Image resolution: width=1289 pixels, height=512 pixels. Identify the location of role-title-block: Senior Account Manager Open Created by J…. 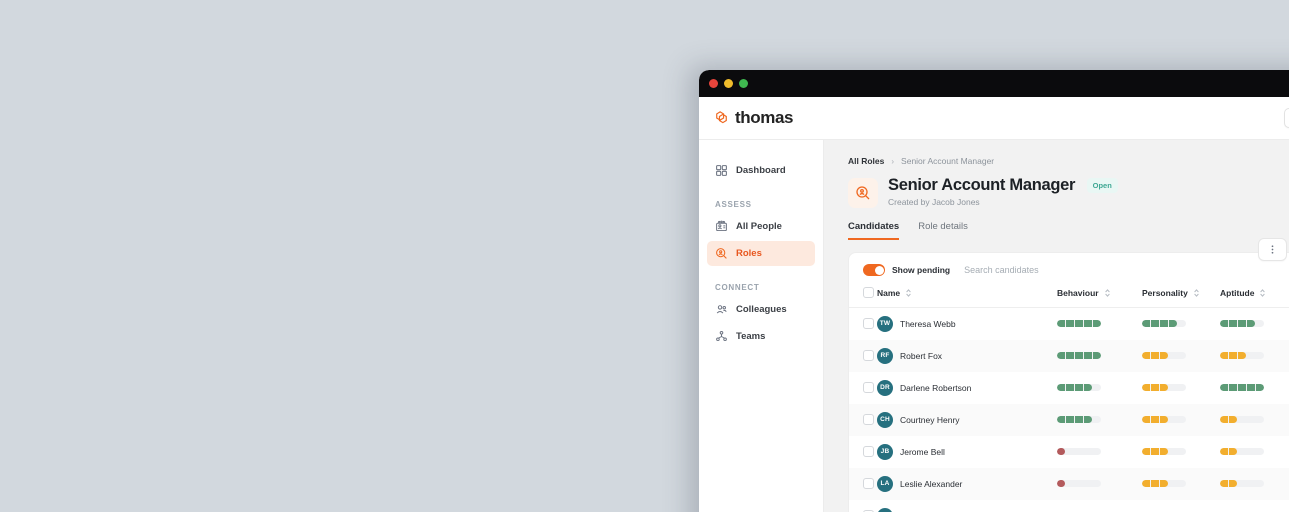
(1003, 191).